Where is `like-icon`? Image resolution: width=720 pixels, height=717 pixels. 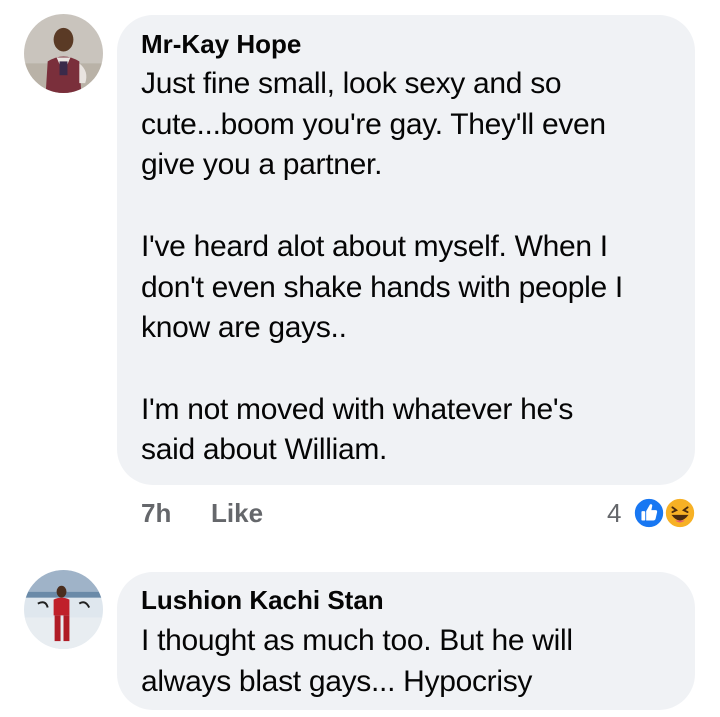
like-icon is located at coordinates (649, 513).